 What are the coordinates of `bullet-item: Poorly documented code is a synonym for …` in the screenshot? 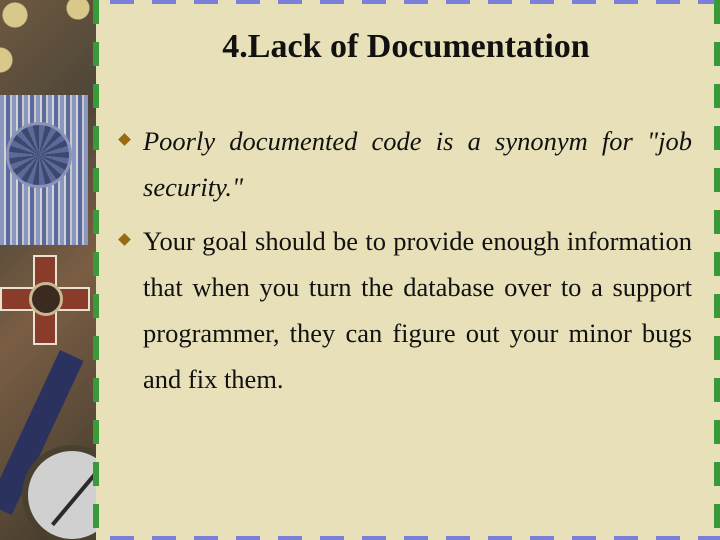 It's located at (405, 164).